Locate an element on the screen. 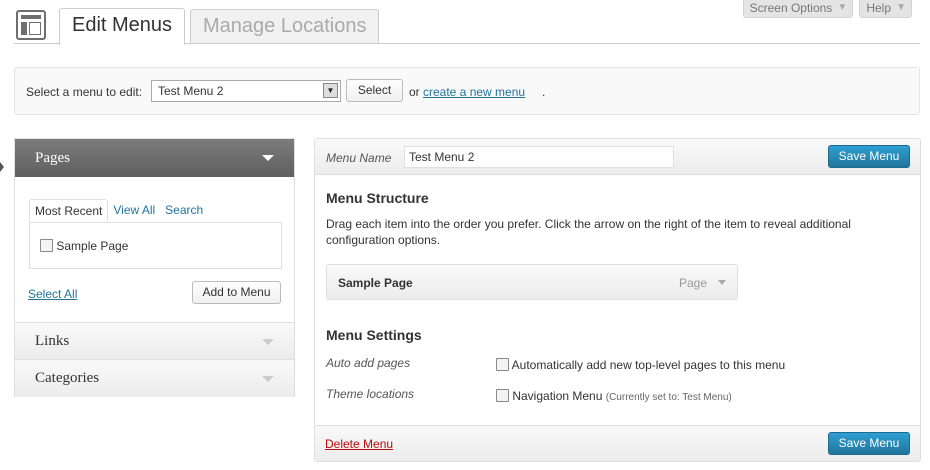  select-button: Select is located at coordinates (374, 90).